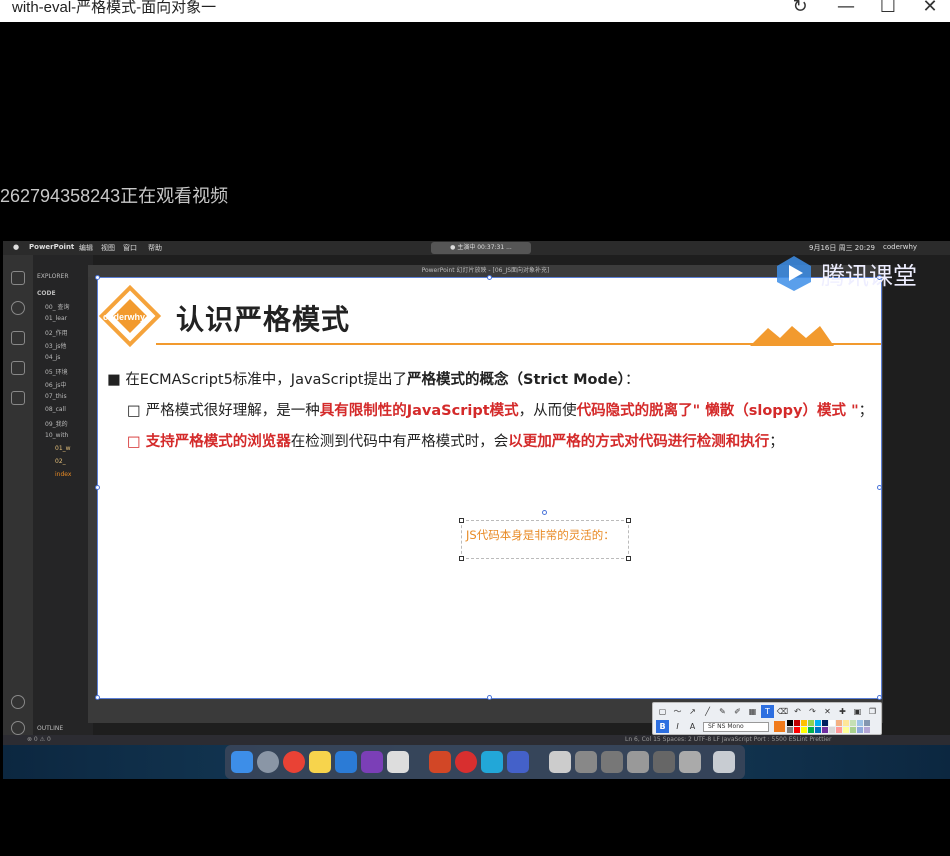 Image resolution: width=950 pixels, height=856 pixels. Describe the element at coordinates (492, 762) in the screenshot. I see `tencent-class-icon` at that location.